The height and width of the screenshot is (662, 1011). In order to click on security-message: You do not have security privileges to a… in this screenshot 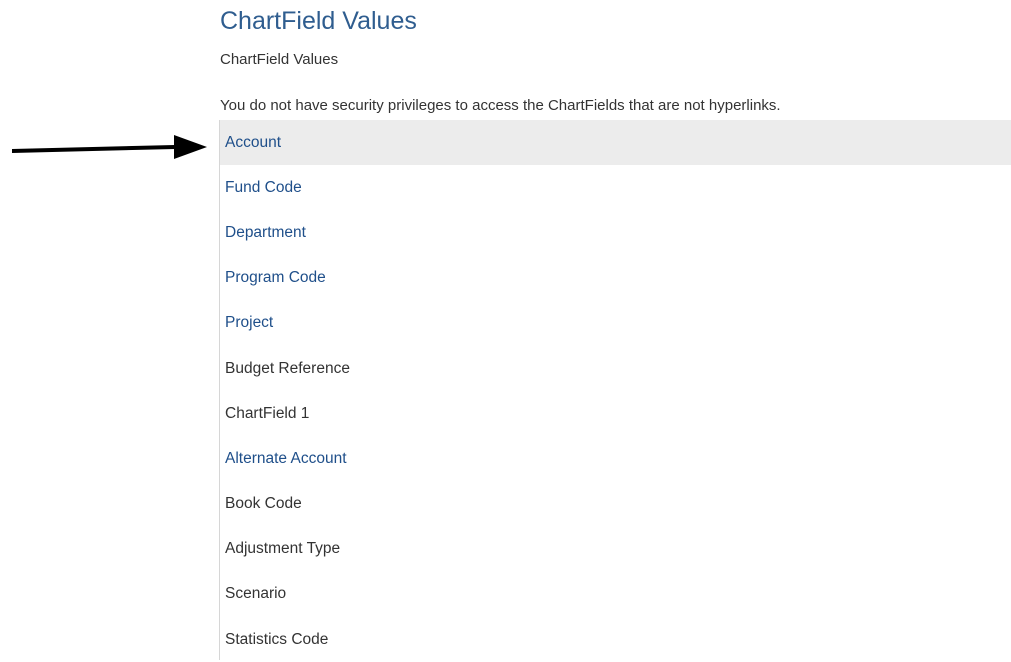, I will do `click(500, 105)`.